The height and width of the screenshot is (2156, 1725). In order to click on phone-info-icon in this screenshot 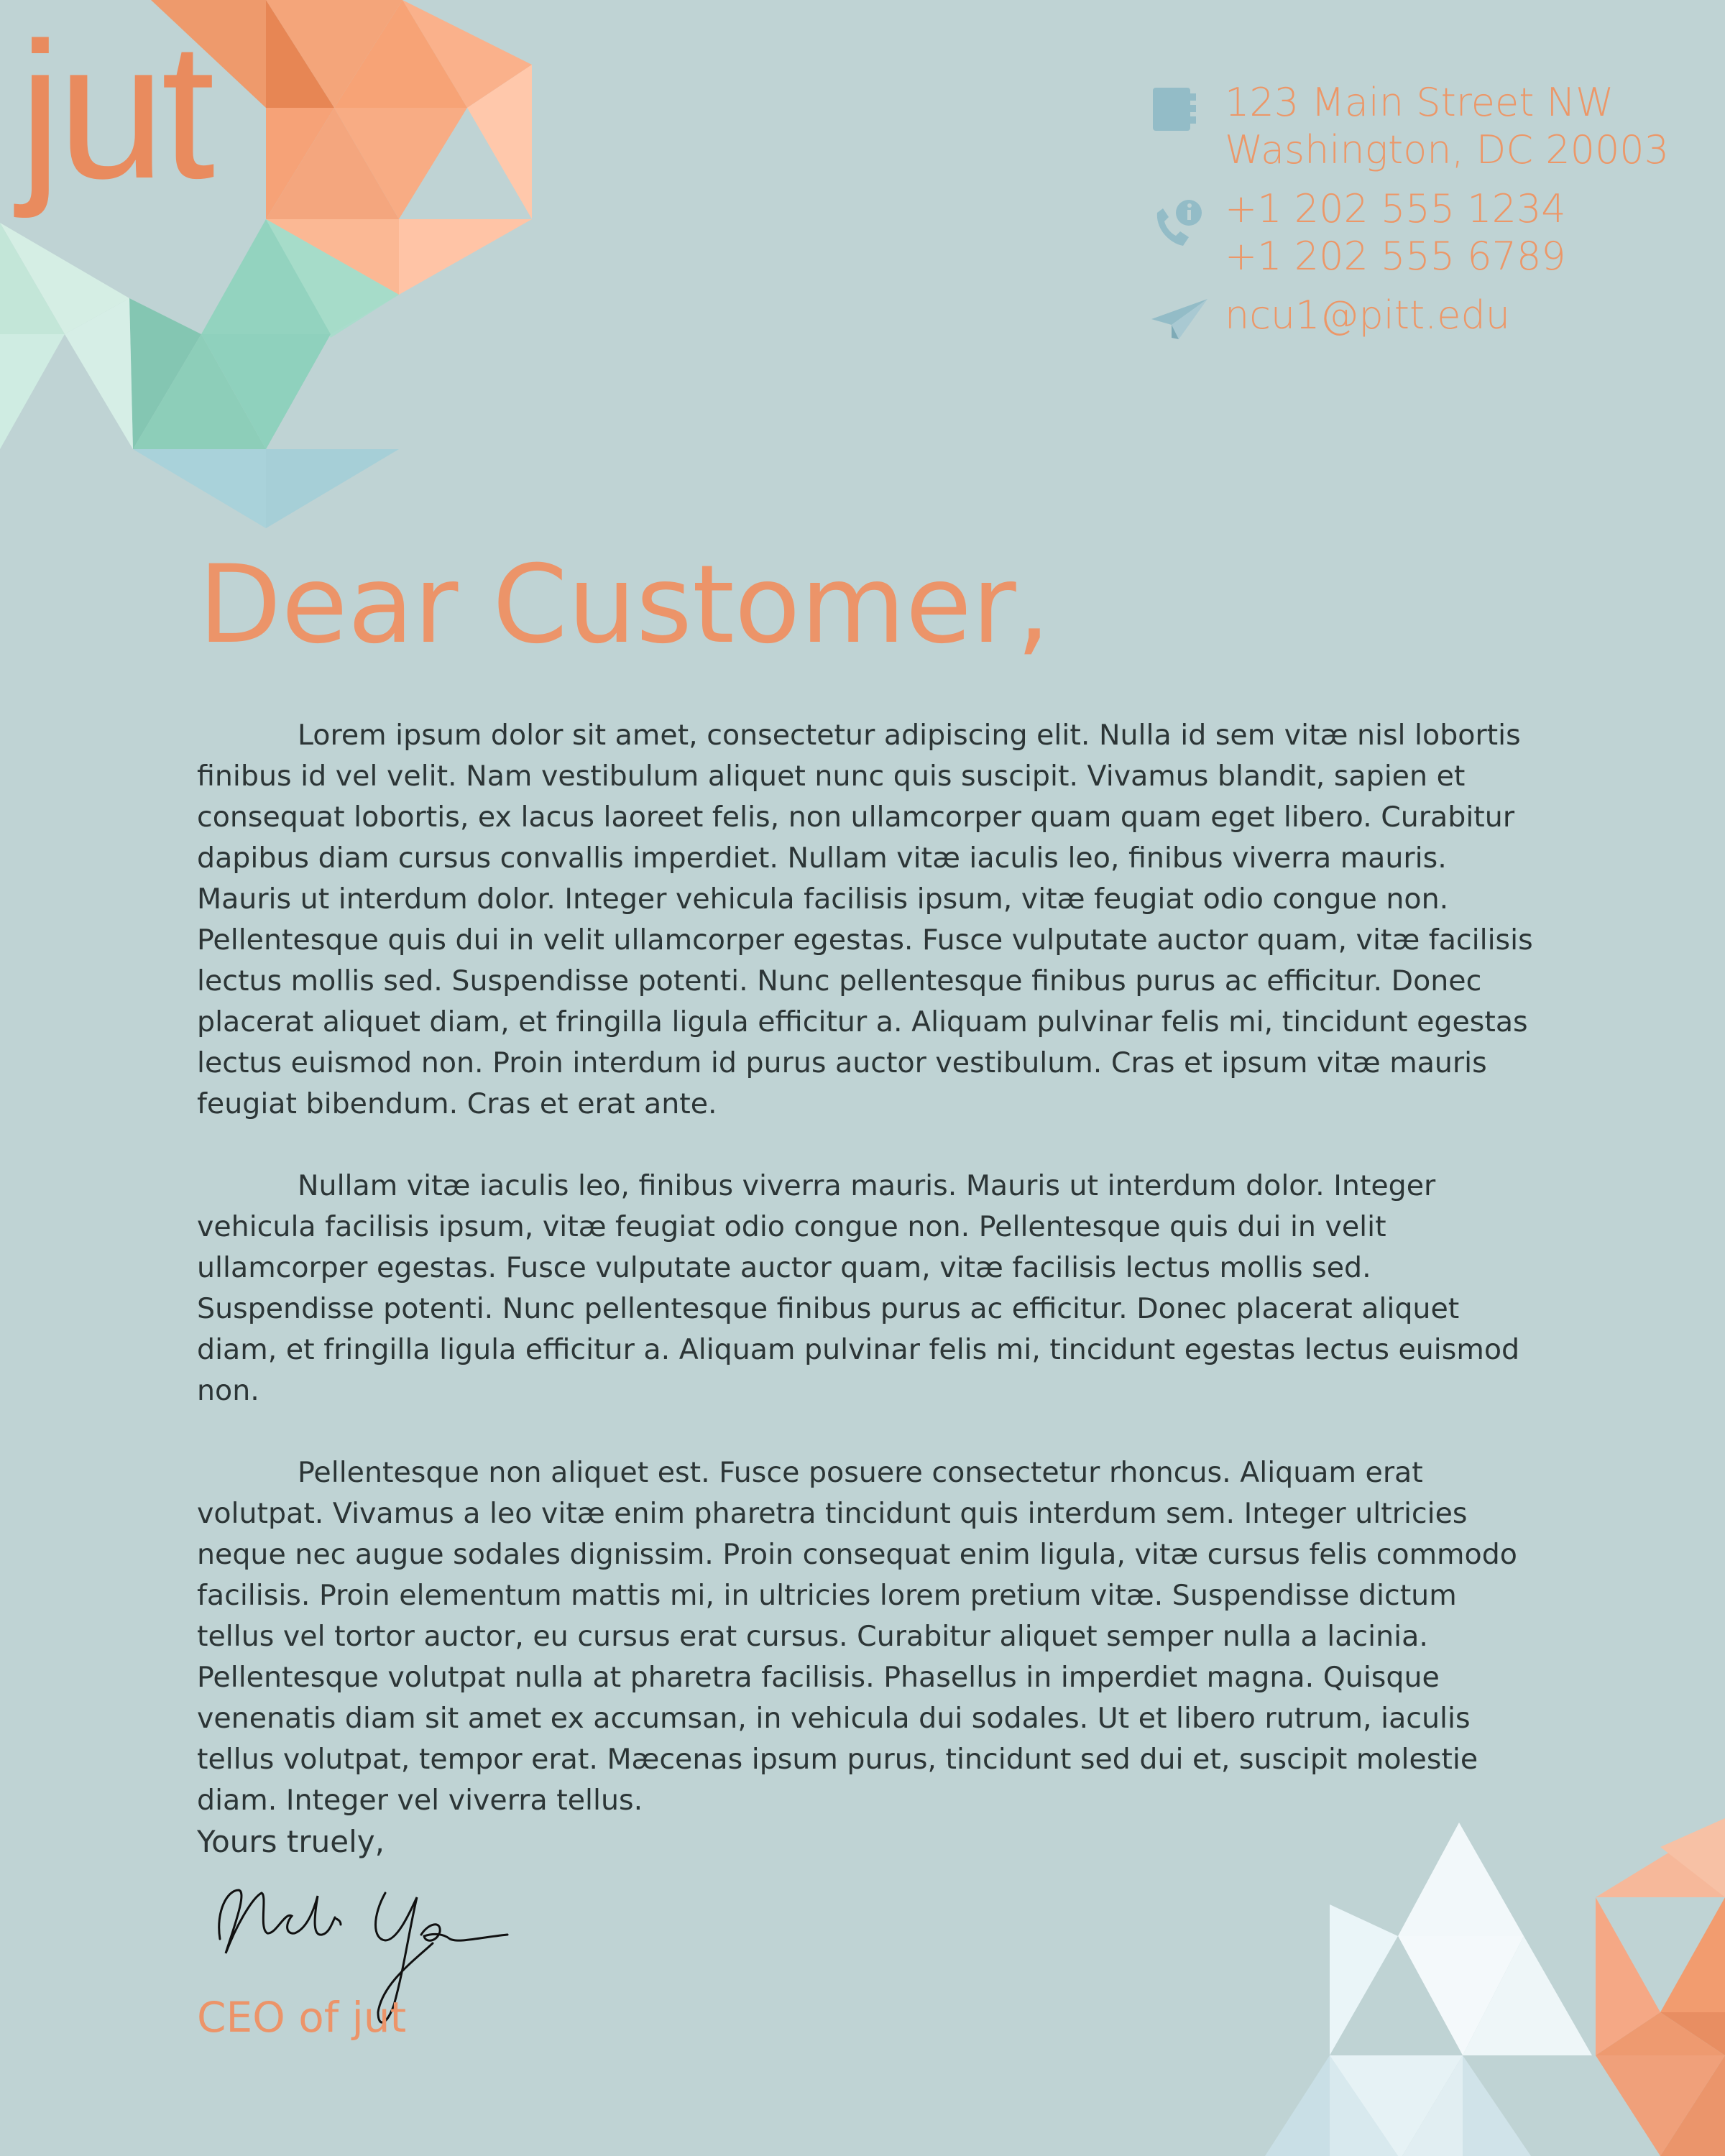, I will do `click(1179, 227)`.